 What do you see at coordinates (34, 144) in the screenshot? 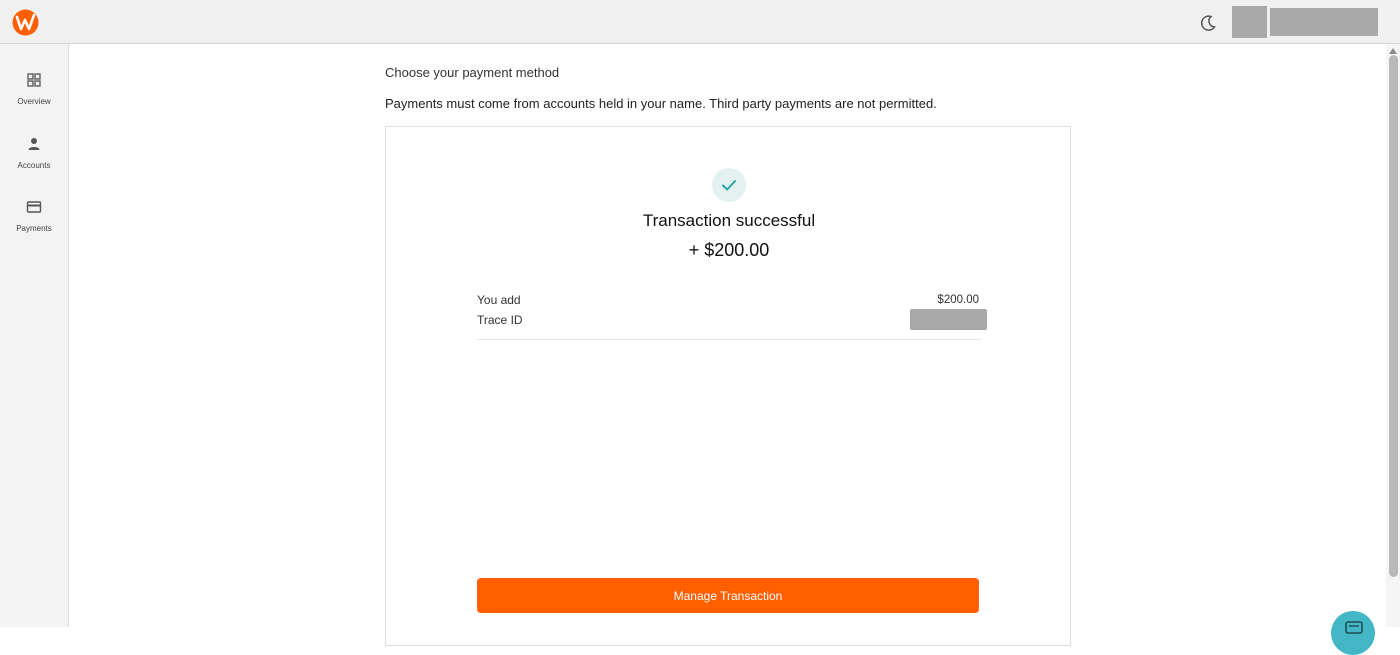
I see `person-icon` at bounding box center [34, 144].